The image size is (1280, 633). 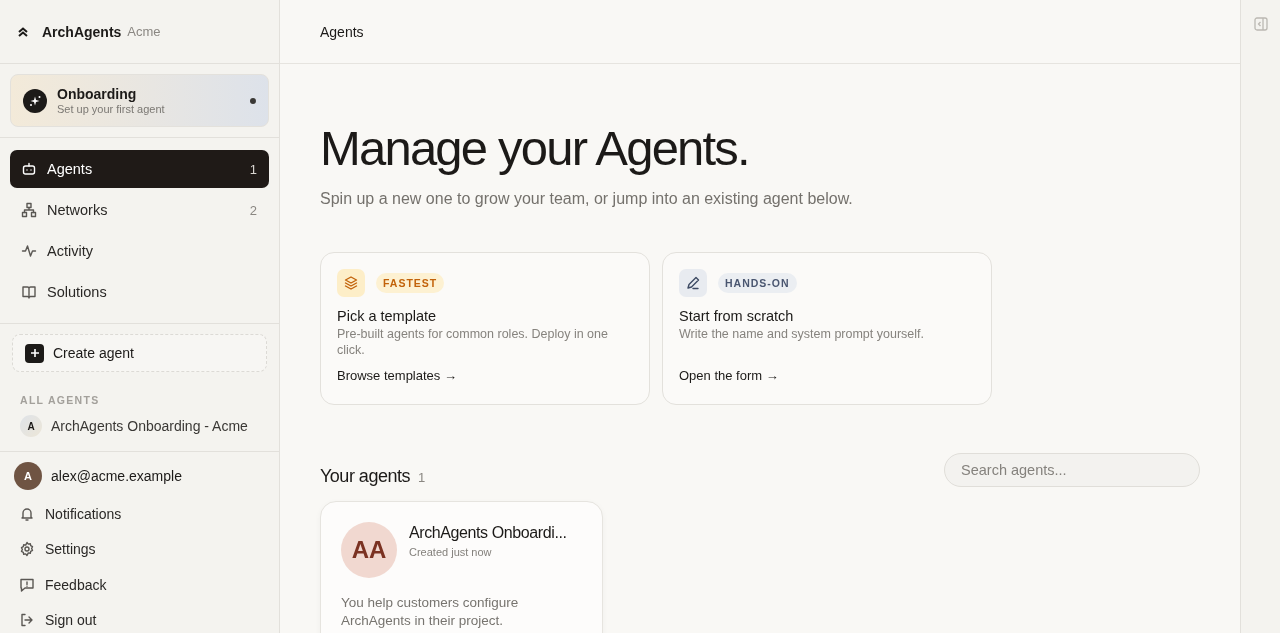 What do you see at coordinates (31, 426) in the screenshot?
I see `avatar: A` at bounding box center [31, 426].